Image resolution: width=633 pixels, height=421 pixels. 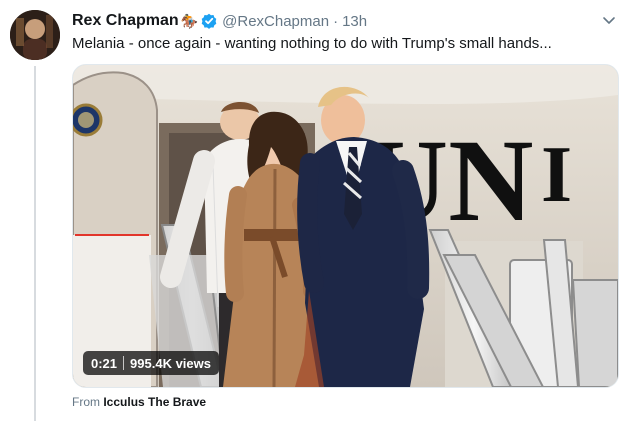 I want to click on verified-badge-icon, so click(x=209, y=21).